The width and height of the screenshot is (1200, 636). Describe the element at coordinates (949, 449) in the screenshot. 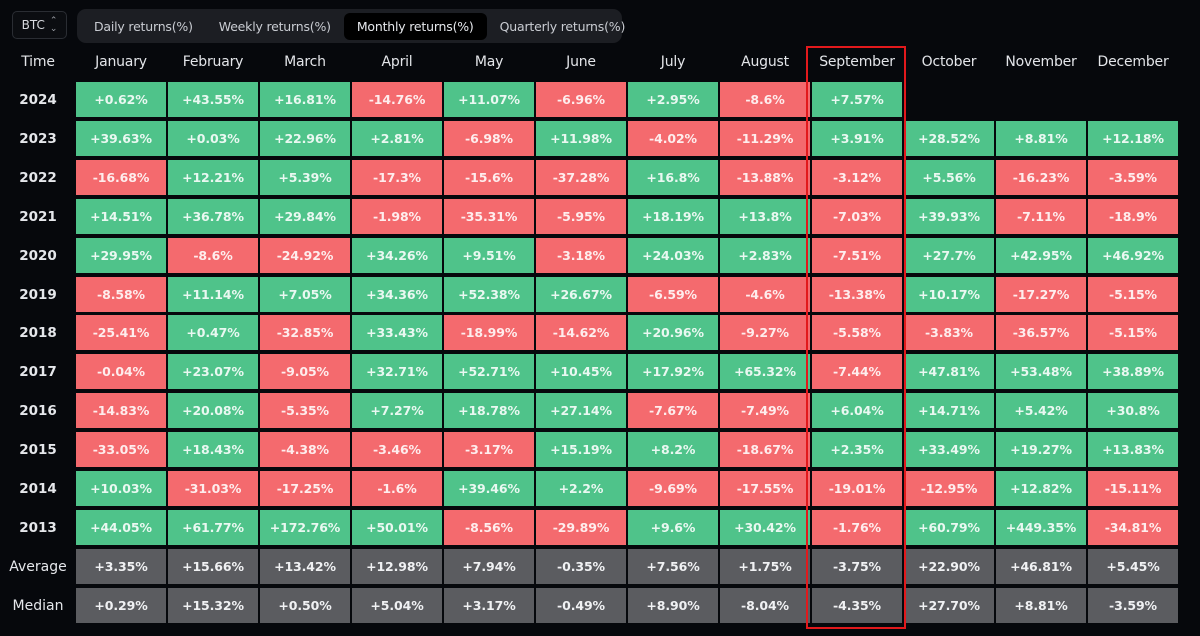

I see `return-cell: +33.49%` at that location.